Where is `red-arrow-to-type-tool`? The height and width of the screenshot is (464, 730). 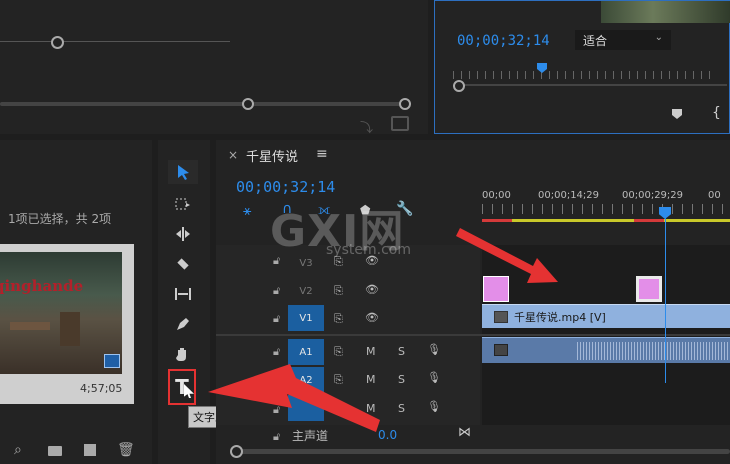
red-arrow-to-type-tool is located at coordinates (294, 398).